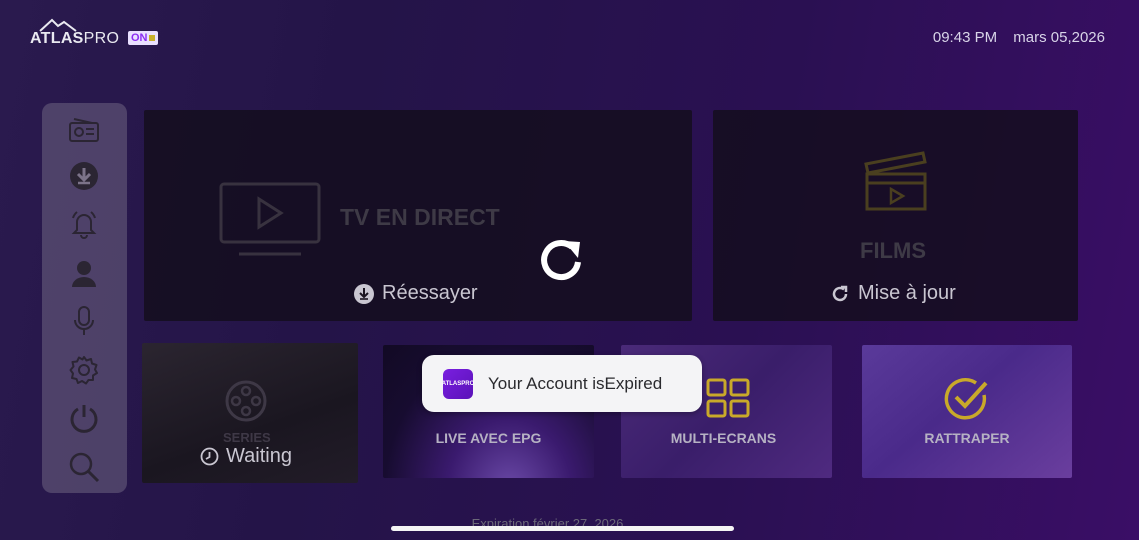 Image resolution: width=1139 pixels, height=540 pixels. What do you see at coordinates (139, 38) in the screenshot?
I see `logo-badge-text: ON` at bounding box center [139, 38].